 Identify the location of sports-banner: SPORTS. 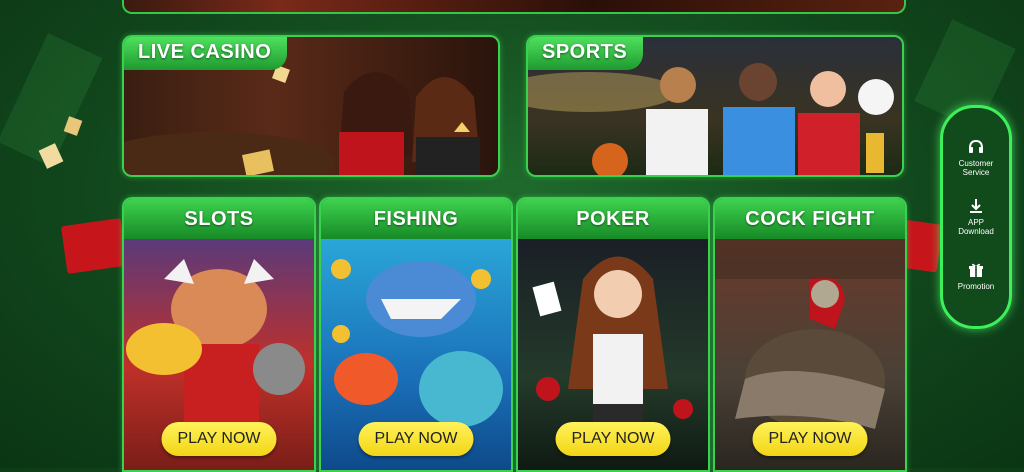
(715, 106).